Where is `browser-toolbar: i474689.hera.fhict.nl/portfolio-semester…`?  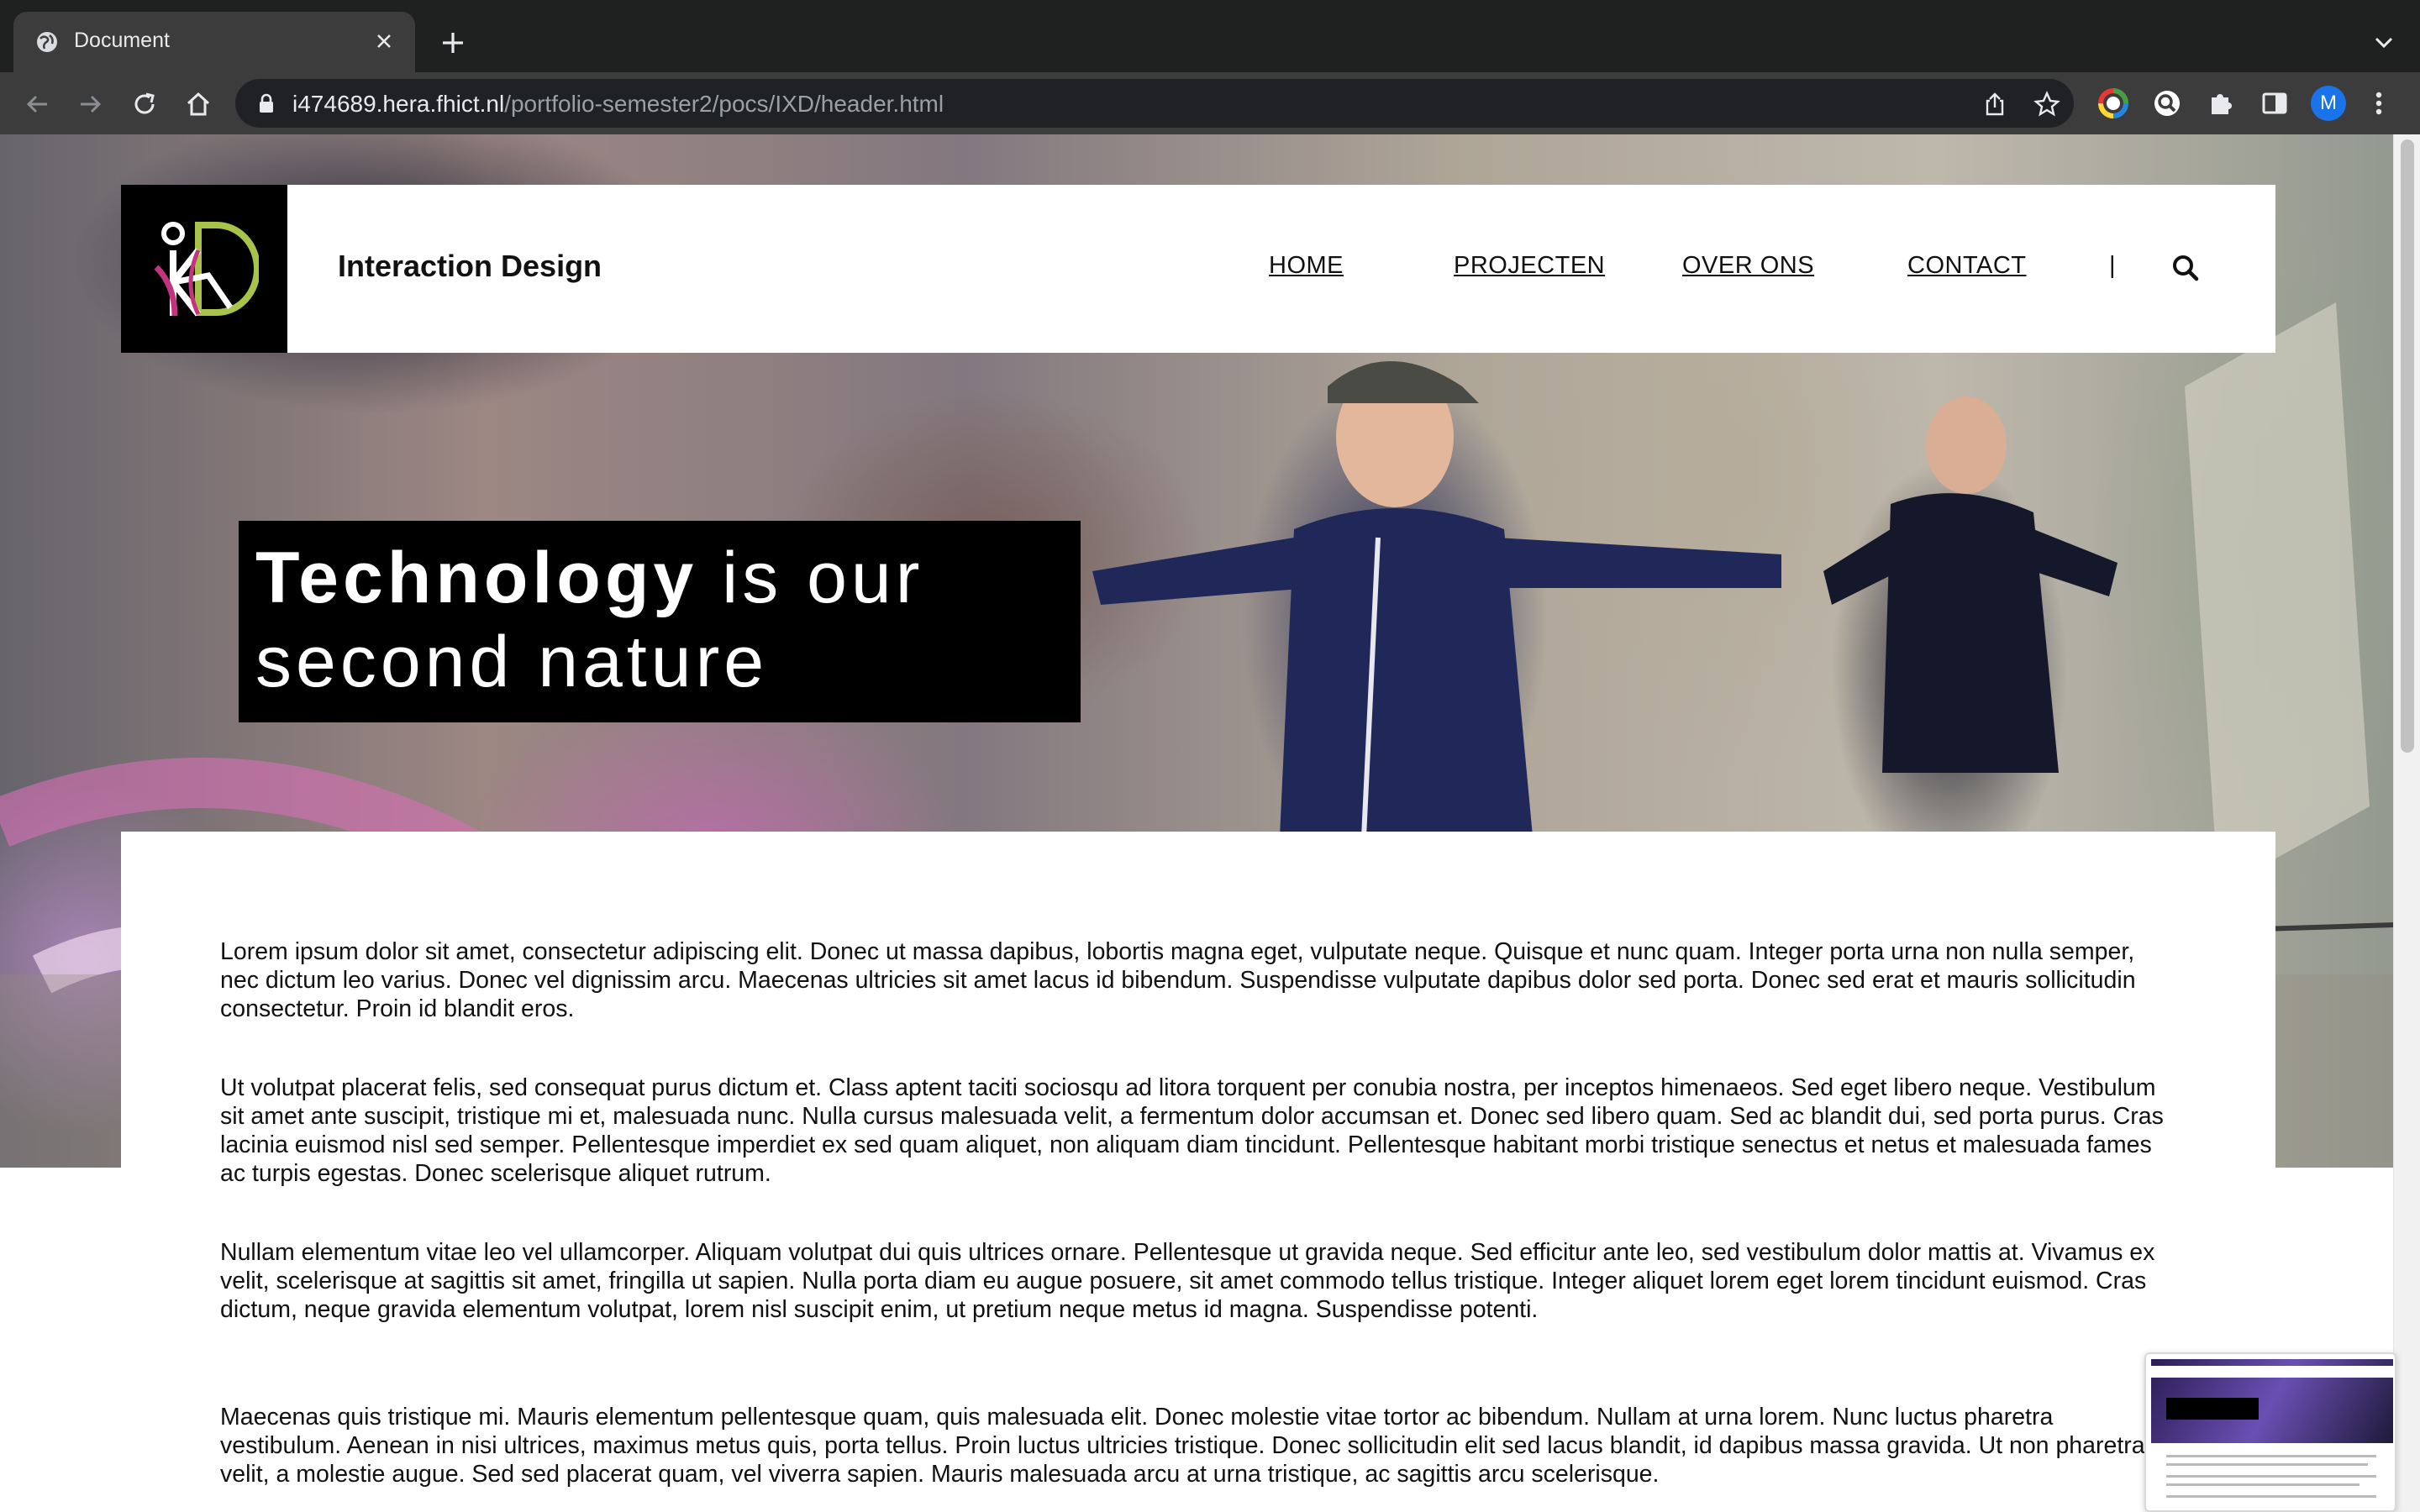
browser-toolbar: i474689.hera.fhict.nl/portfolio-semester… is located at coordinates (1210, 103).